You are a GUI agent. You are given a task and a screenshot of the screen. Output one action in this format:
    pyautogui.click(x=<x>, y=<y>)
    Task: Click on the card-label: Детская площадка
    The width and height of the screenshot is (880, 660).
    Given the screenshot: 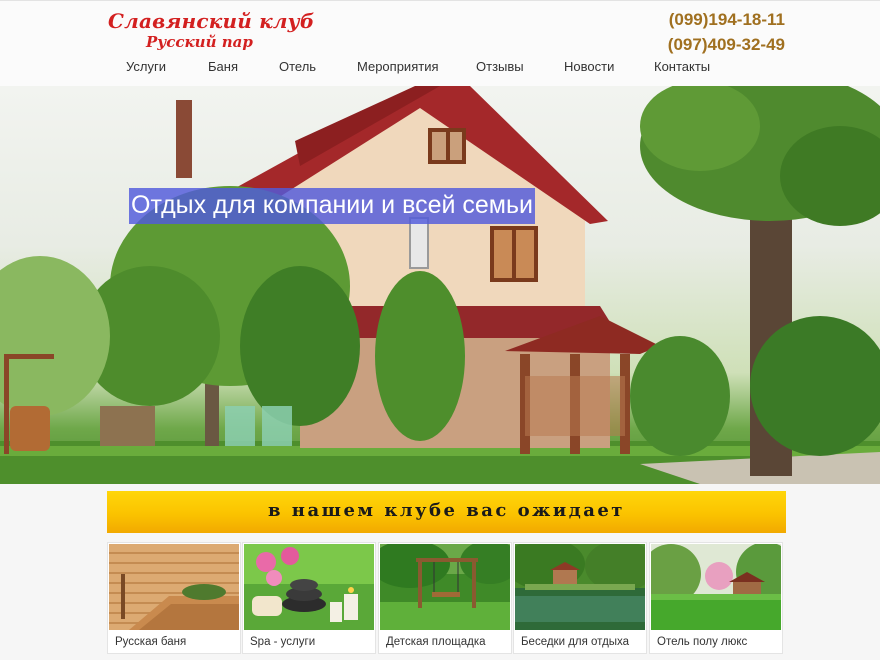 What is the action you would take?
    pyautogui.click(x=436, y=642)
    